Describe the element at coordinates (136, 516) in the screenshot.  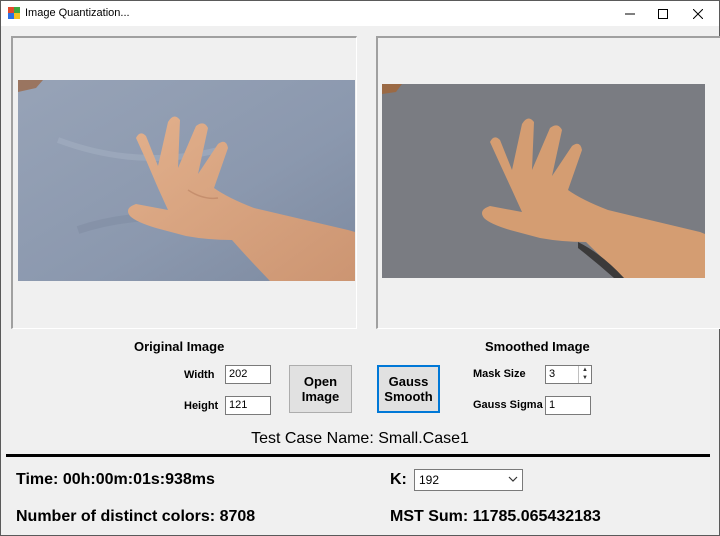
I see `distinct-colors-readout: Number of distinct colors: 8708` at that location.